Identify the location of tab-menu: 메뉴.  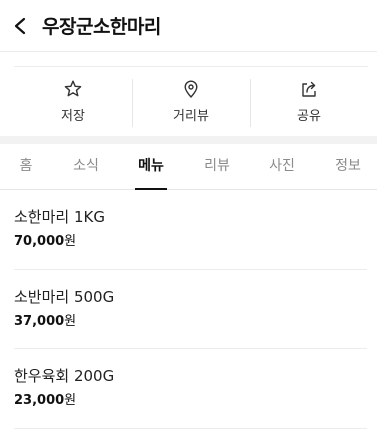
(151, 167).